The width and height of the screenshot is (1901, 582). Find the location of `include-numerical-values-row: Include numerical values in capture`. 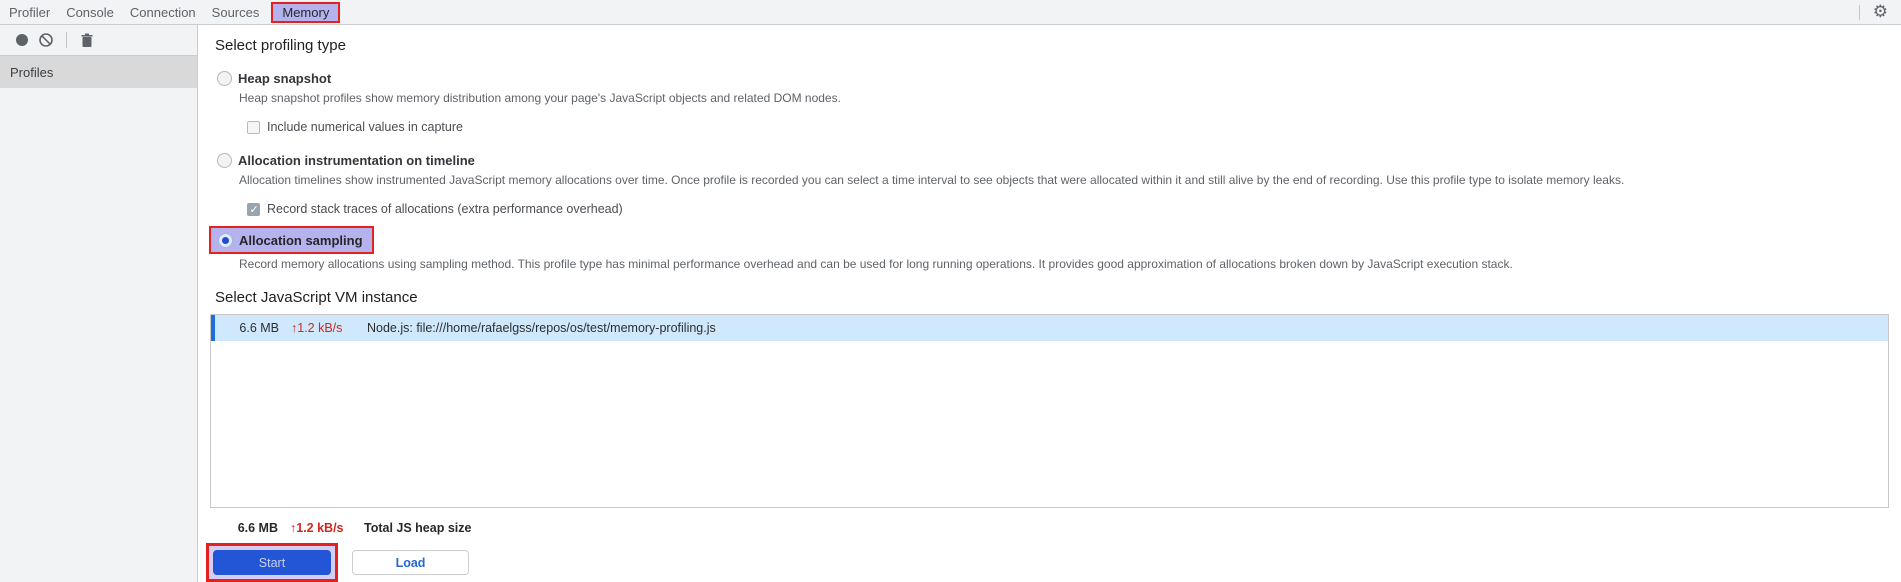

include-numerical-values-row: Include numerical values in capture is located at coordinates (1074, 127).